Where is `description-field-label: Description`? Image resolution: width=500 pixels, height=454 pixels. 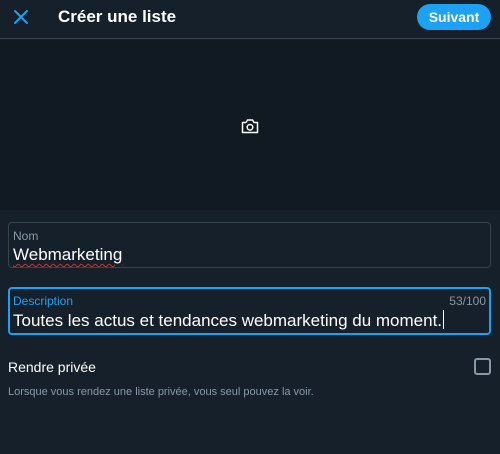 description-field-label: Description is located at coordinates (43, 301).